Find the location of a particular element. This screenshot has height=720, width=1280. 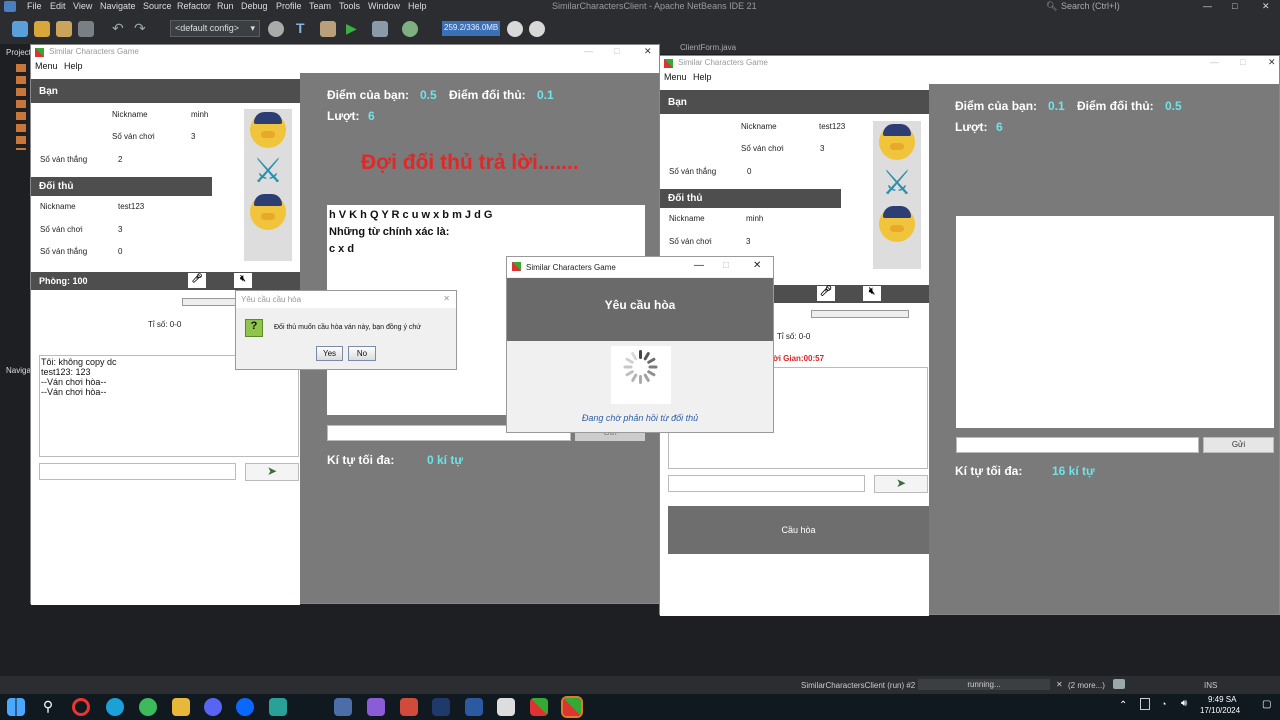

answer-input is located at coordinates (1077, 445).